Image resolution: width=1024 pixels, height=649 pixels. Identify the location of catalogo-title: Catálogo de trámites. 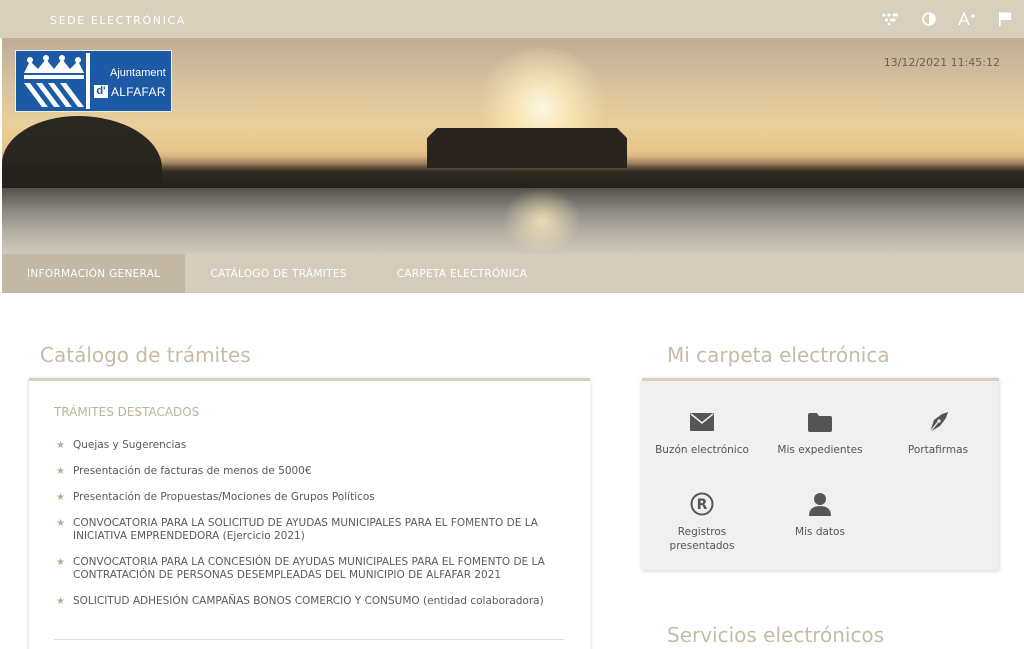
(145, 355).